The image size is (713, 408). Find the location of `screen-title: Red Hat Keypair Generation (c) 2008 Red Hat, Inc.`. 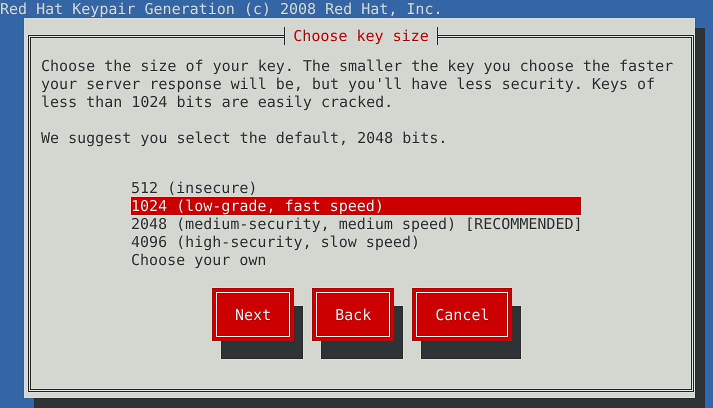

screen-title: Red Hat Keypair Generation (c) 2008 Red Hat, Inc. is located at coordinates (222, 9).